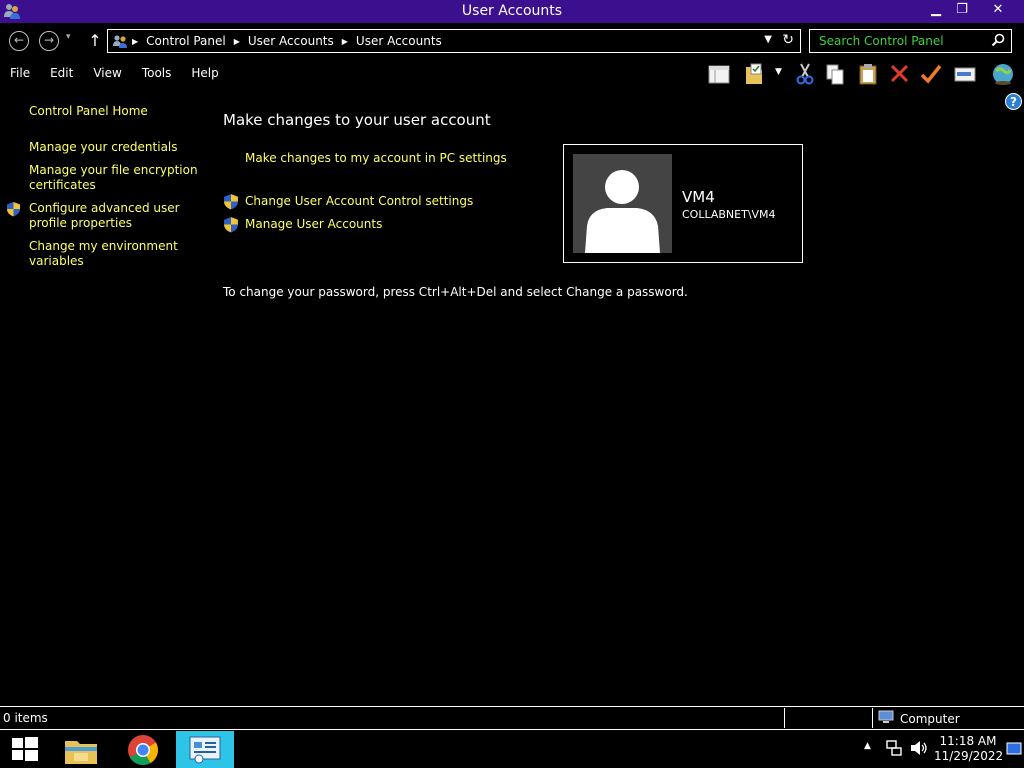  I want to click on link-text: Manage your credentials, so click(103, 147).